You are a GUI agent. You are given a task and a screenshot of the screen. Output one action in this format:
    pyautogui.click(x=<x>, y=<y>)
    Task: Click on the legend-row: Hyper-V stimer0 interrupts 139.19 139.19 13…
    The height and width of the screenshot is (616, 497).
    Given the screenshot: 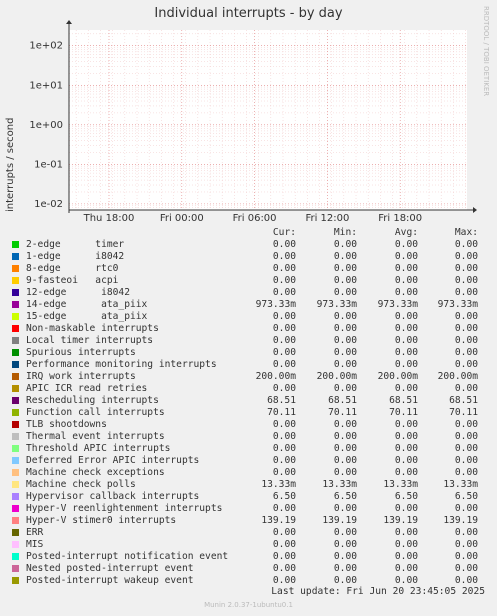 What is the action you would take?
    pyautogui.click(x=252, y=521)
    